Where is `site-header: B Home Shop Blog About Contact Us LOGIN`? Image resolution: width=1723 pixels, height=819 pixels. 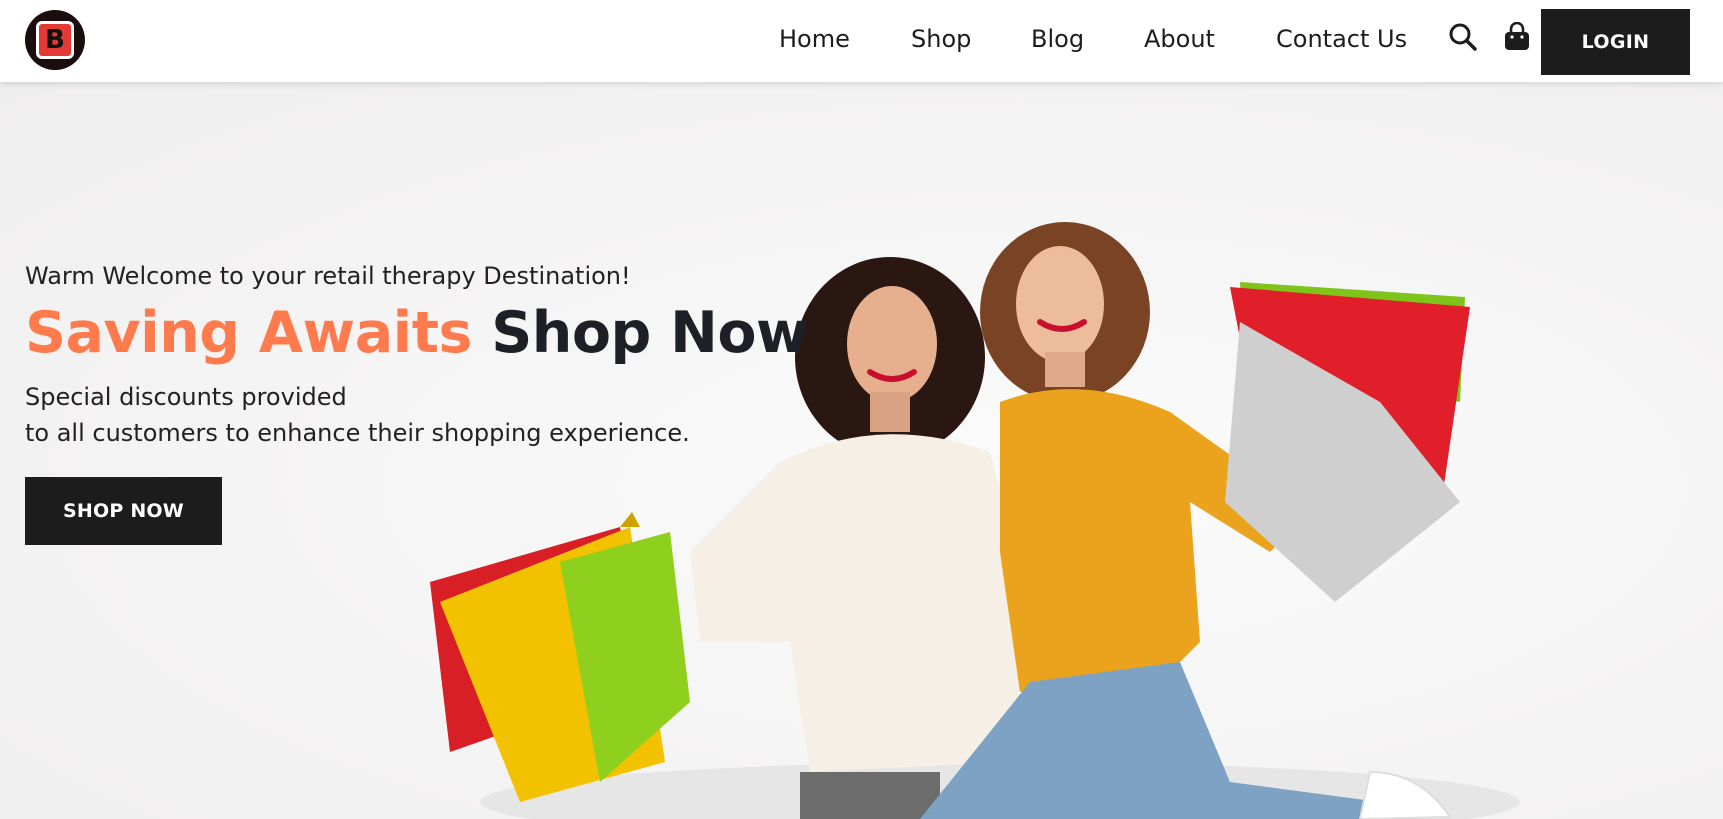
site-header: B Home Shop Blog About Contact Us LOGIN is located at coordinates (861, 41).